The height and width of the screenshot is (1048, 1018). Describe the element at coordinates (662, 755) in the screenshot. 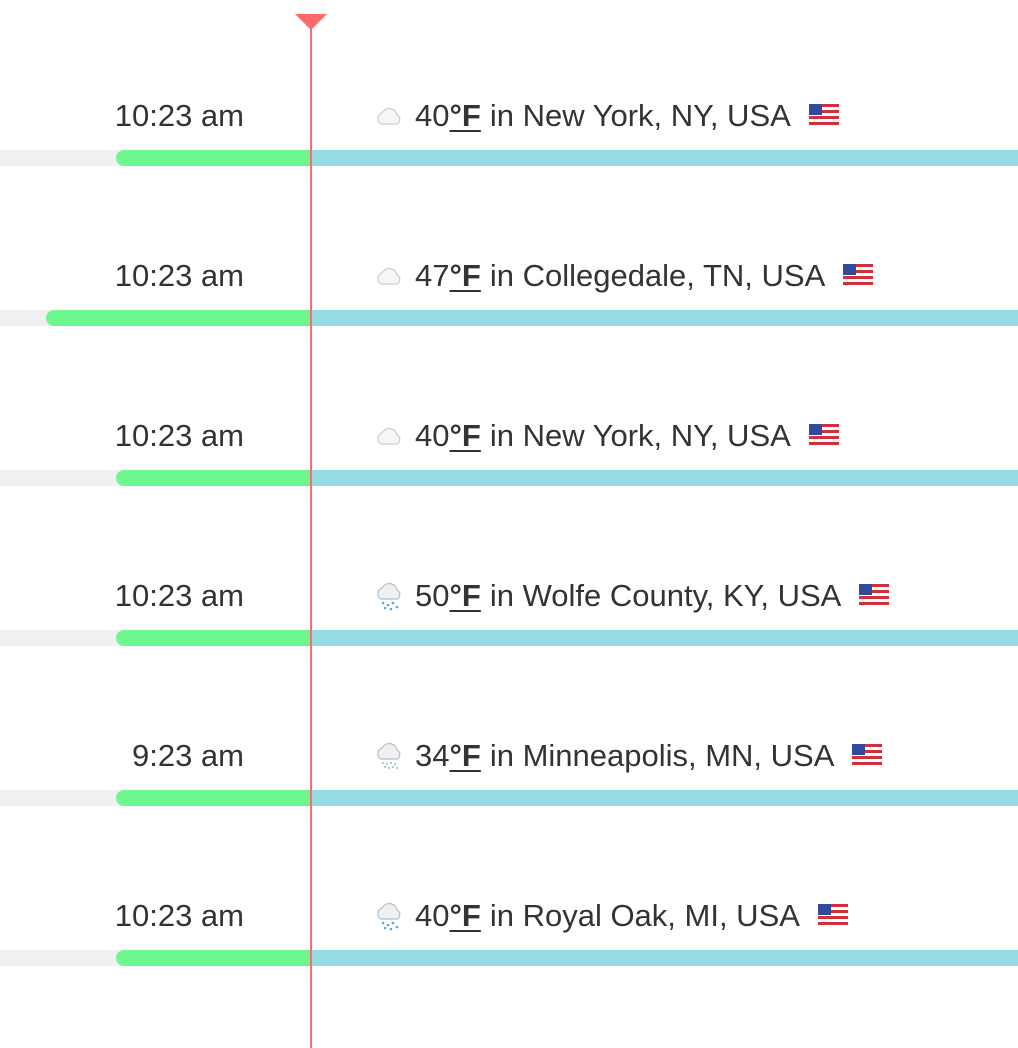

I see `location-label: in Minneapolis, MN, USA` at that location.